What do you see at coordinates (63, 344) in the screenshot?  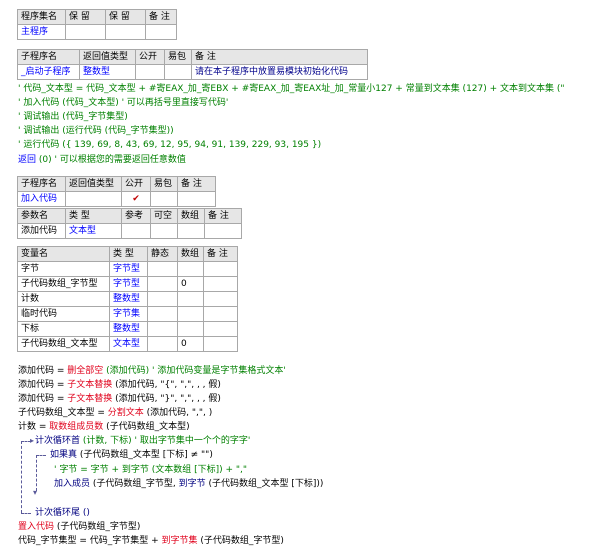 I see `var-name-cell: 子代码数组_文本型` at bounding box center [63, 344].